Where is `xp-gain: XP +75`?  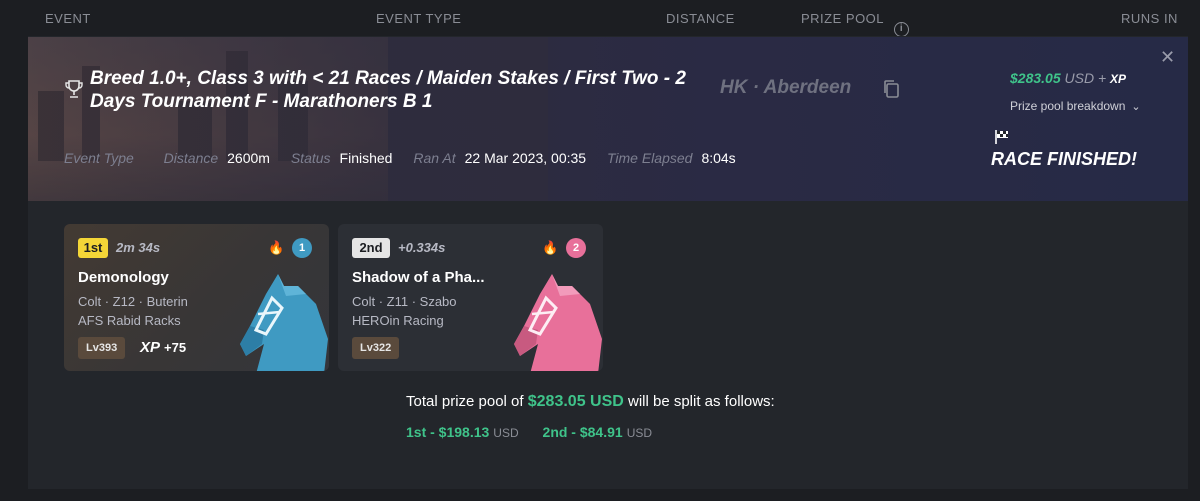 xp-gain: XP +75 is located at coordinates (163, 347).